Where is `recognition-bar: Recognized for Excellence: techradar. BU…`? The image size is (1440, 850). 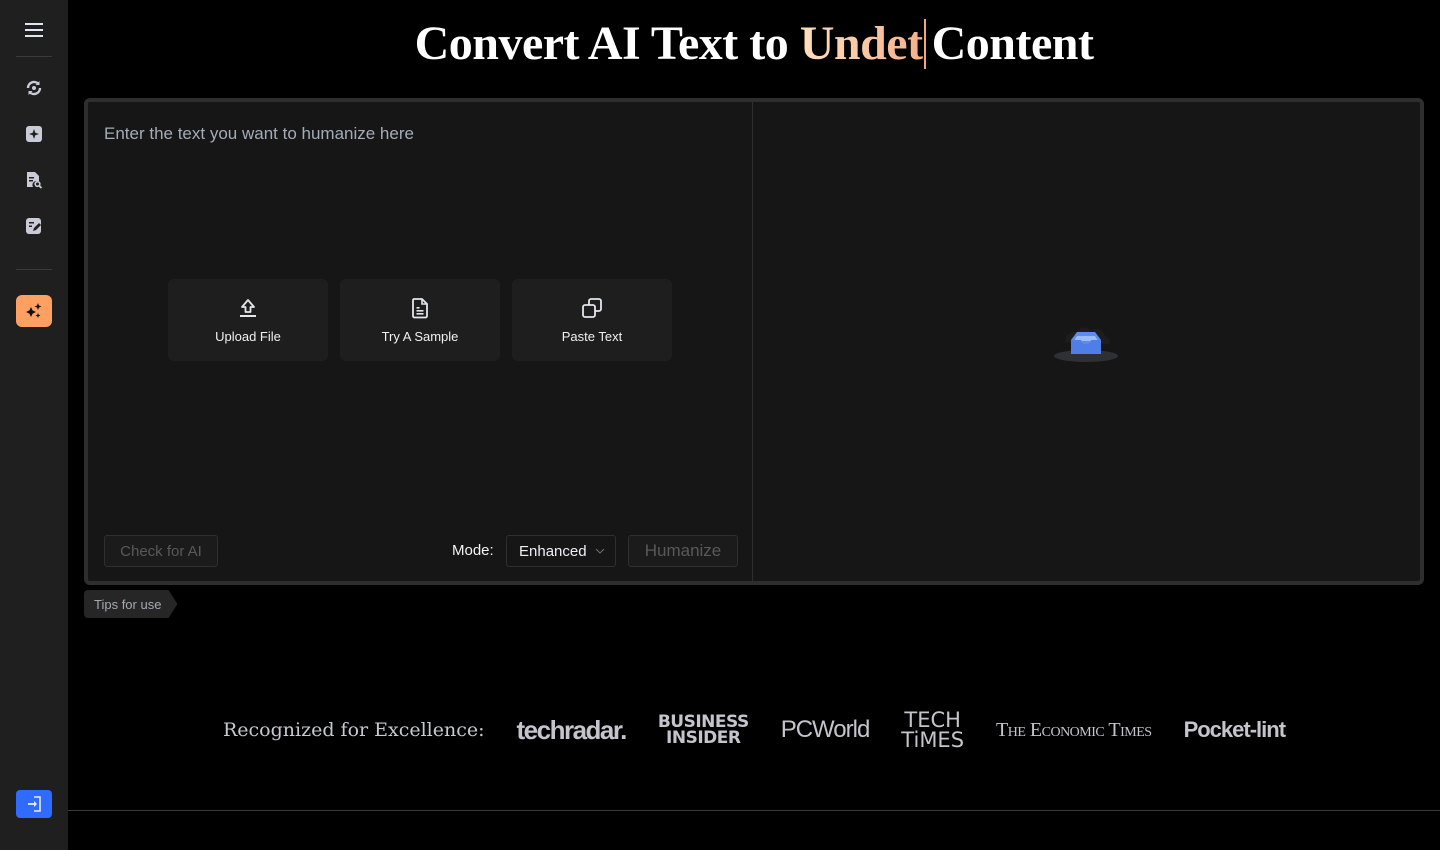 recognition-bar: Recognized for Excellence: techradar. BU… is located at coordinates (754, 730).